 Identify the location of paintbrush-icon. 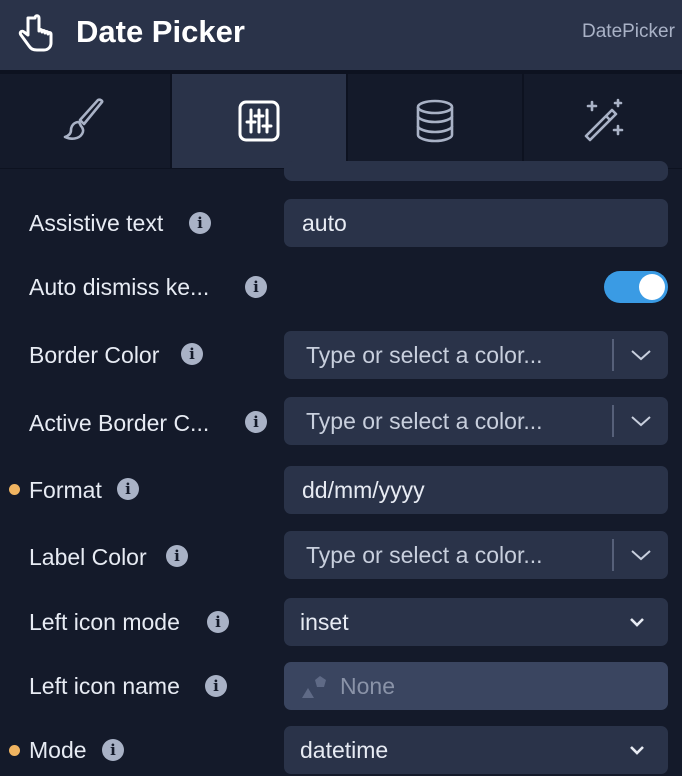
(83, 119).